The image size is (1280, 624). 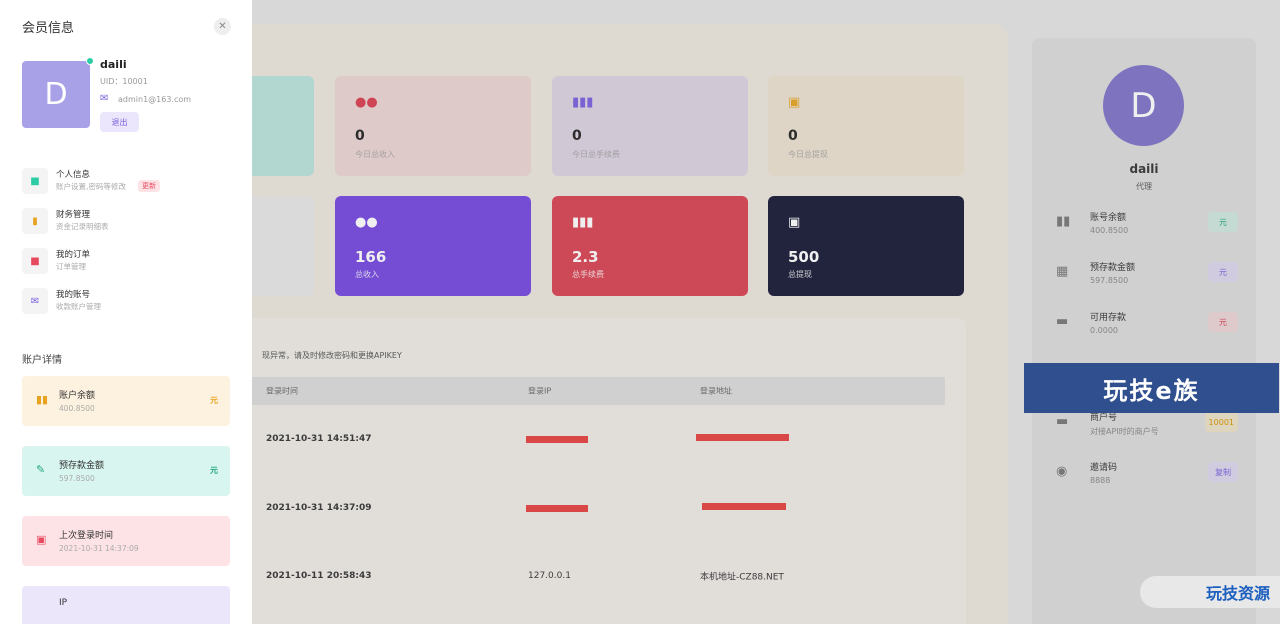 What do you see at coordinates (71, 266) in the screenshot?
I see `menu-sub: 订单管理` at bounding box center [71, 266].